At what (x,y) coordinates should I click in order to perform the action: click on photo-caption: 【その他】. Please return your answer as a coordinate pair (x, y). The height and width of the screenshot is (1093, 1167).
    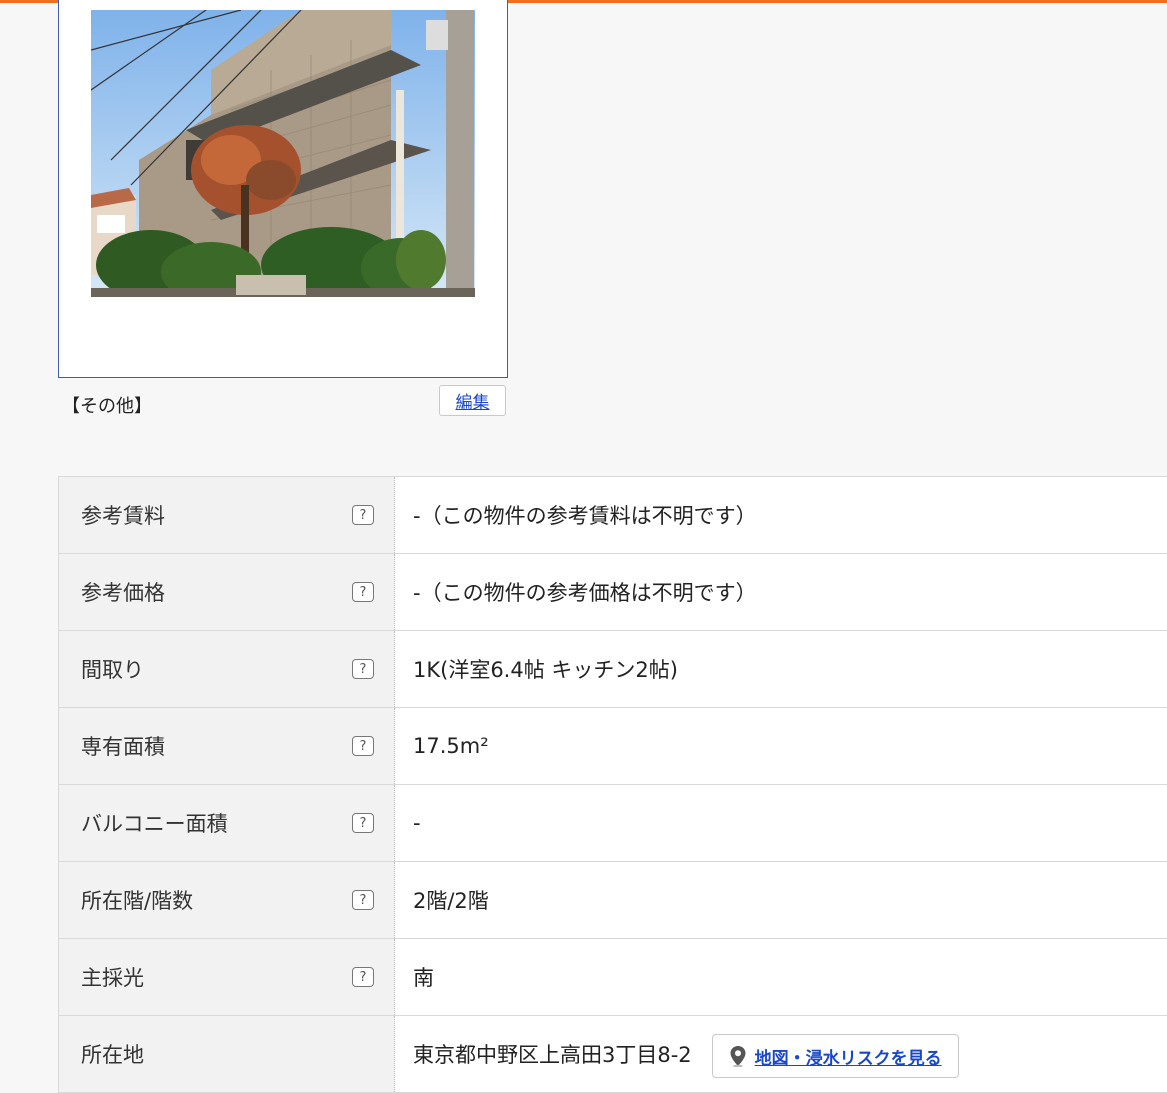
    Looking at the image, I should click on (107, 406).